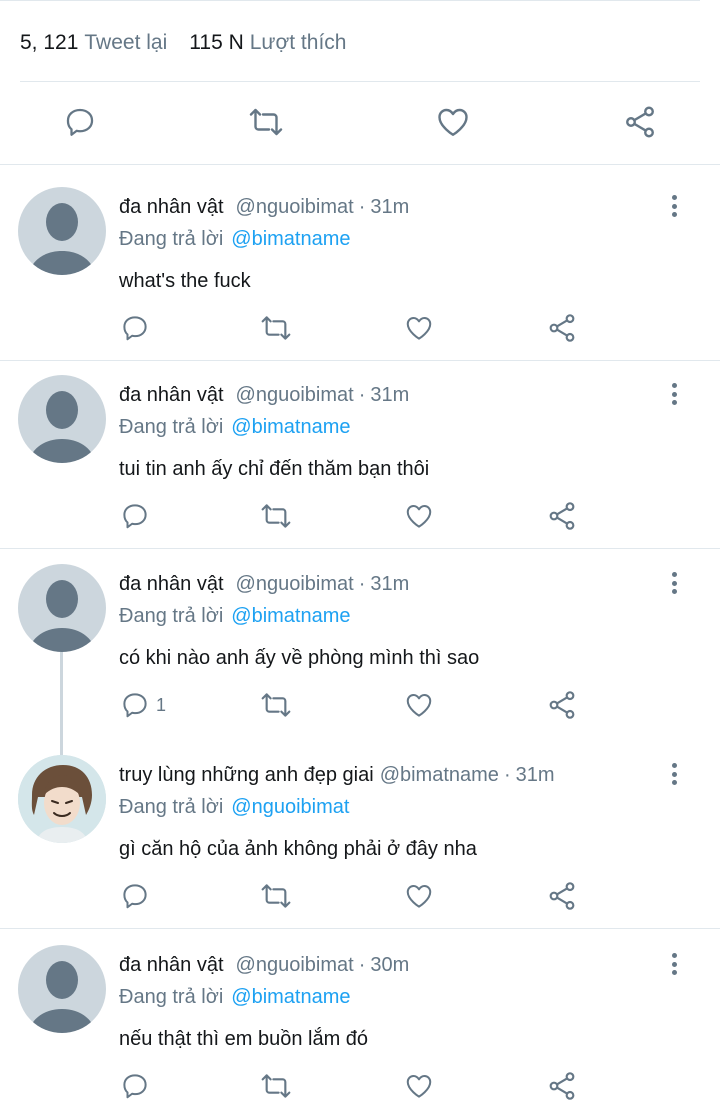  Describe the element at coordinates (290, 807) in the screenshot. I see `replying-to-handle: @nguoibimat` at that location.